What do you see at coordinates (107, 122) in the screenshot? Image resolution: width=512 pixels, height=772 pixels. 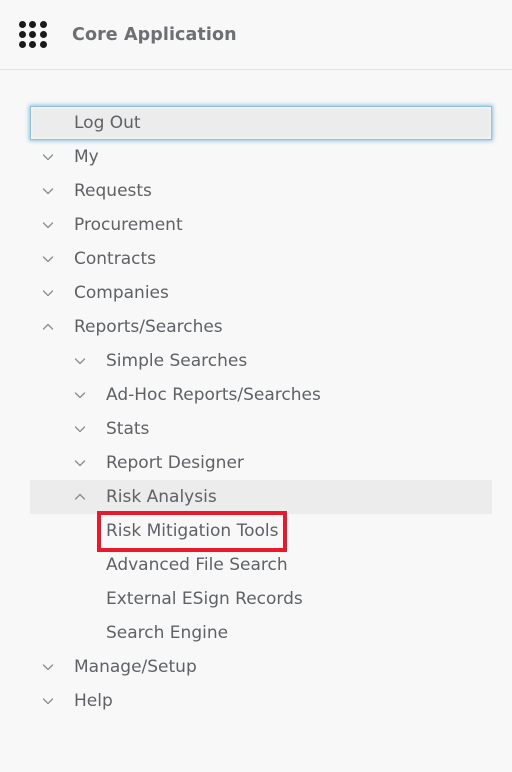 I see `nav-item-label: Log Out` at bounding box center [107, 122].